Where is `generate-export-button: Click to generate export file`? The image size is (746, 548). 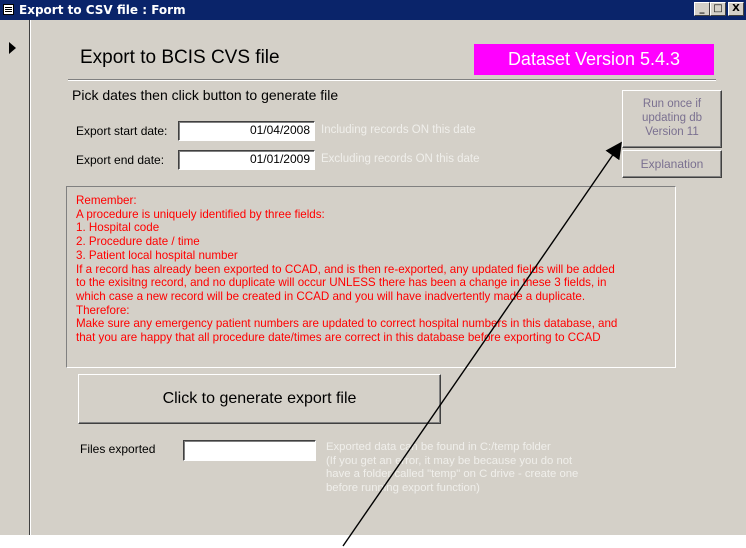 generate-export-button: Click to generate export file is located at coordinates (259, 399).